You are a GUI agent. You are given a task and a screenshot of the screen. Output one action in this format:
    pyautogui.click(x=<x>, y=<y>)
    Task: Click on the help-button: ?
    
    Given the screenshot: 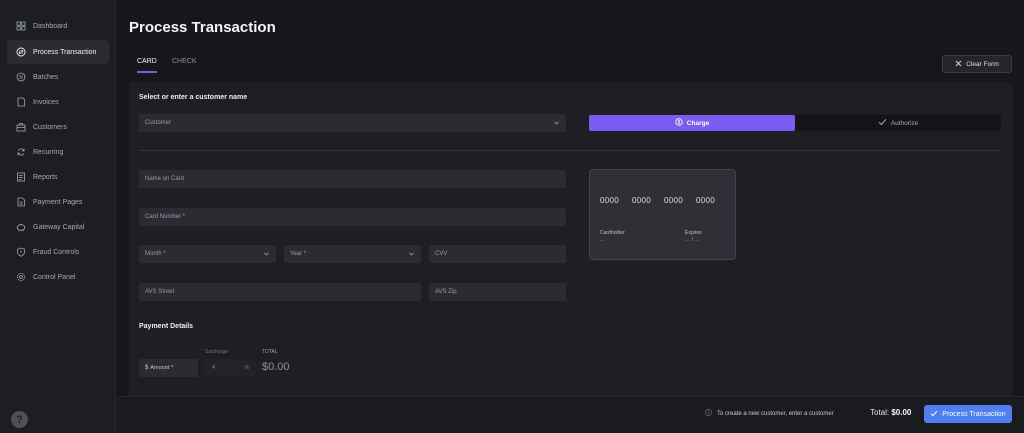 What is the action you would take?
    pyautogui.click(x=19, y=419)
    